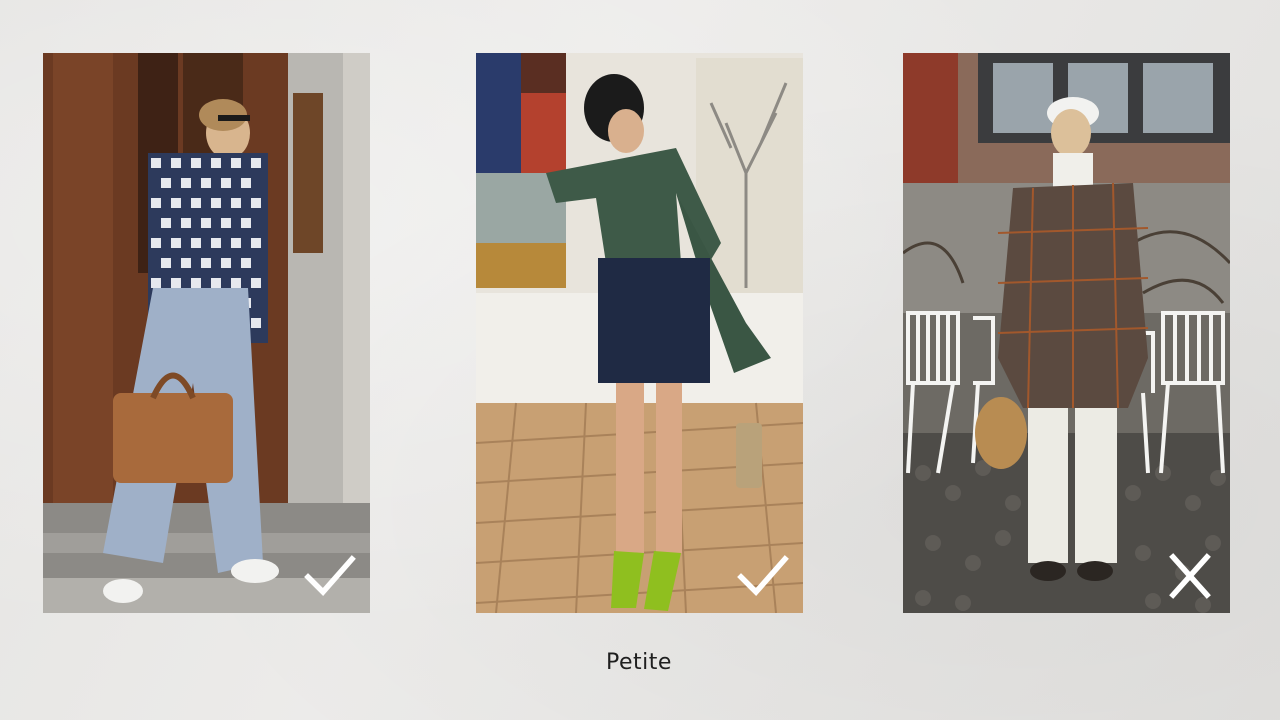  I want to click on cross-icon, so click(1190, 576).